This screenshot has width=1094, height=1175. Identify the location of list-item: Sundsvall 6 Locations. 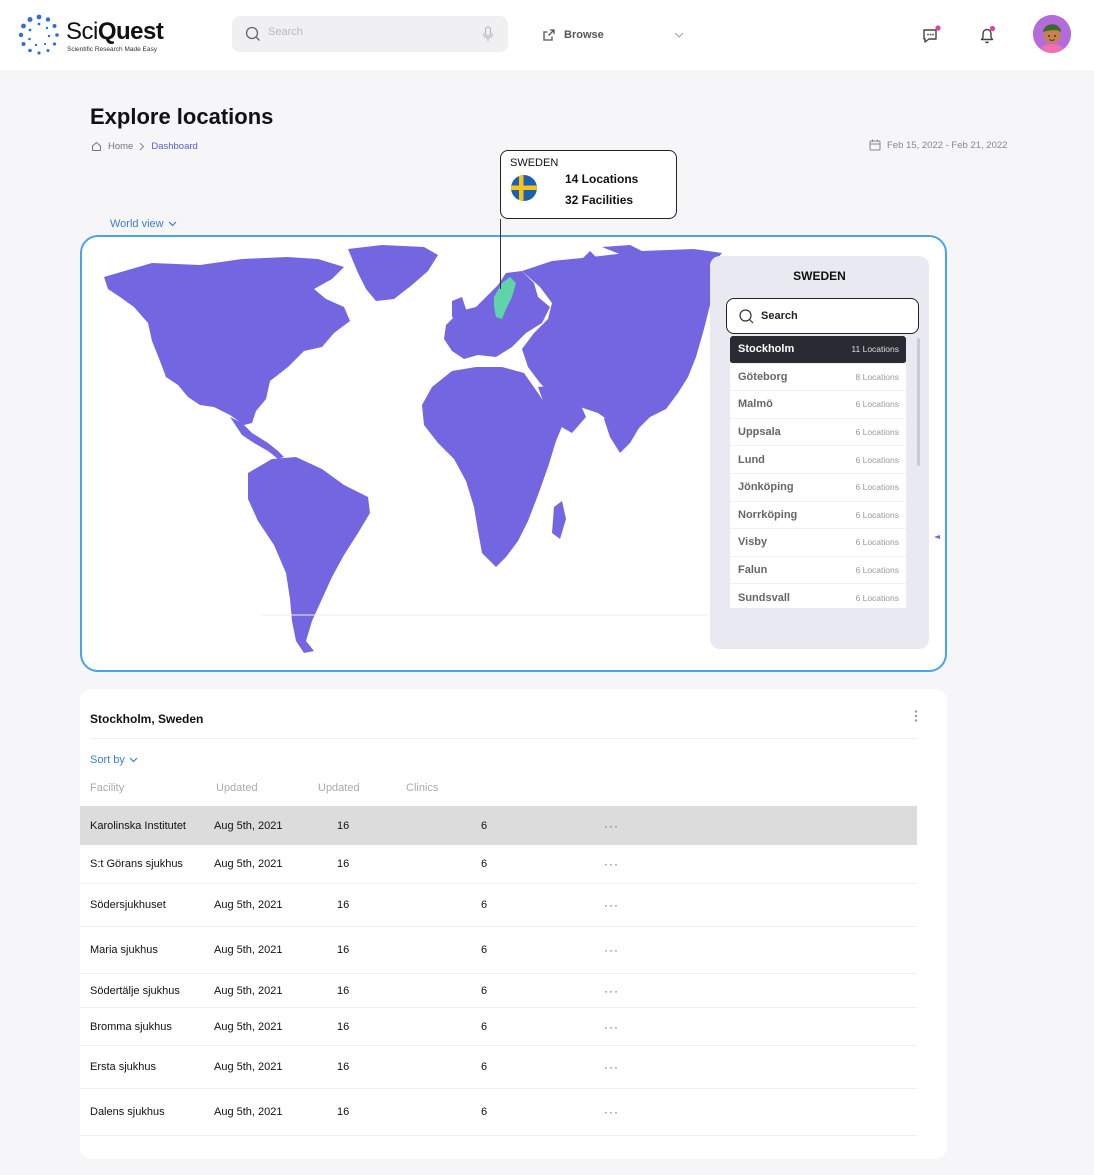
(818, 596).